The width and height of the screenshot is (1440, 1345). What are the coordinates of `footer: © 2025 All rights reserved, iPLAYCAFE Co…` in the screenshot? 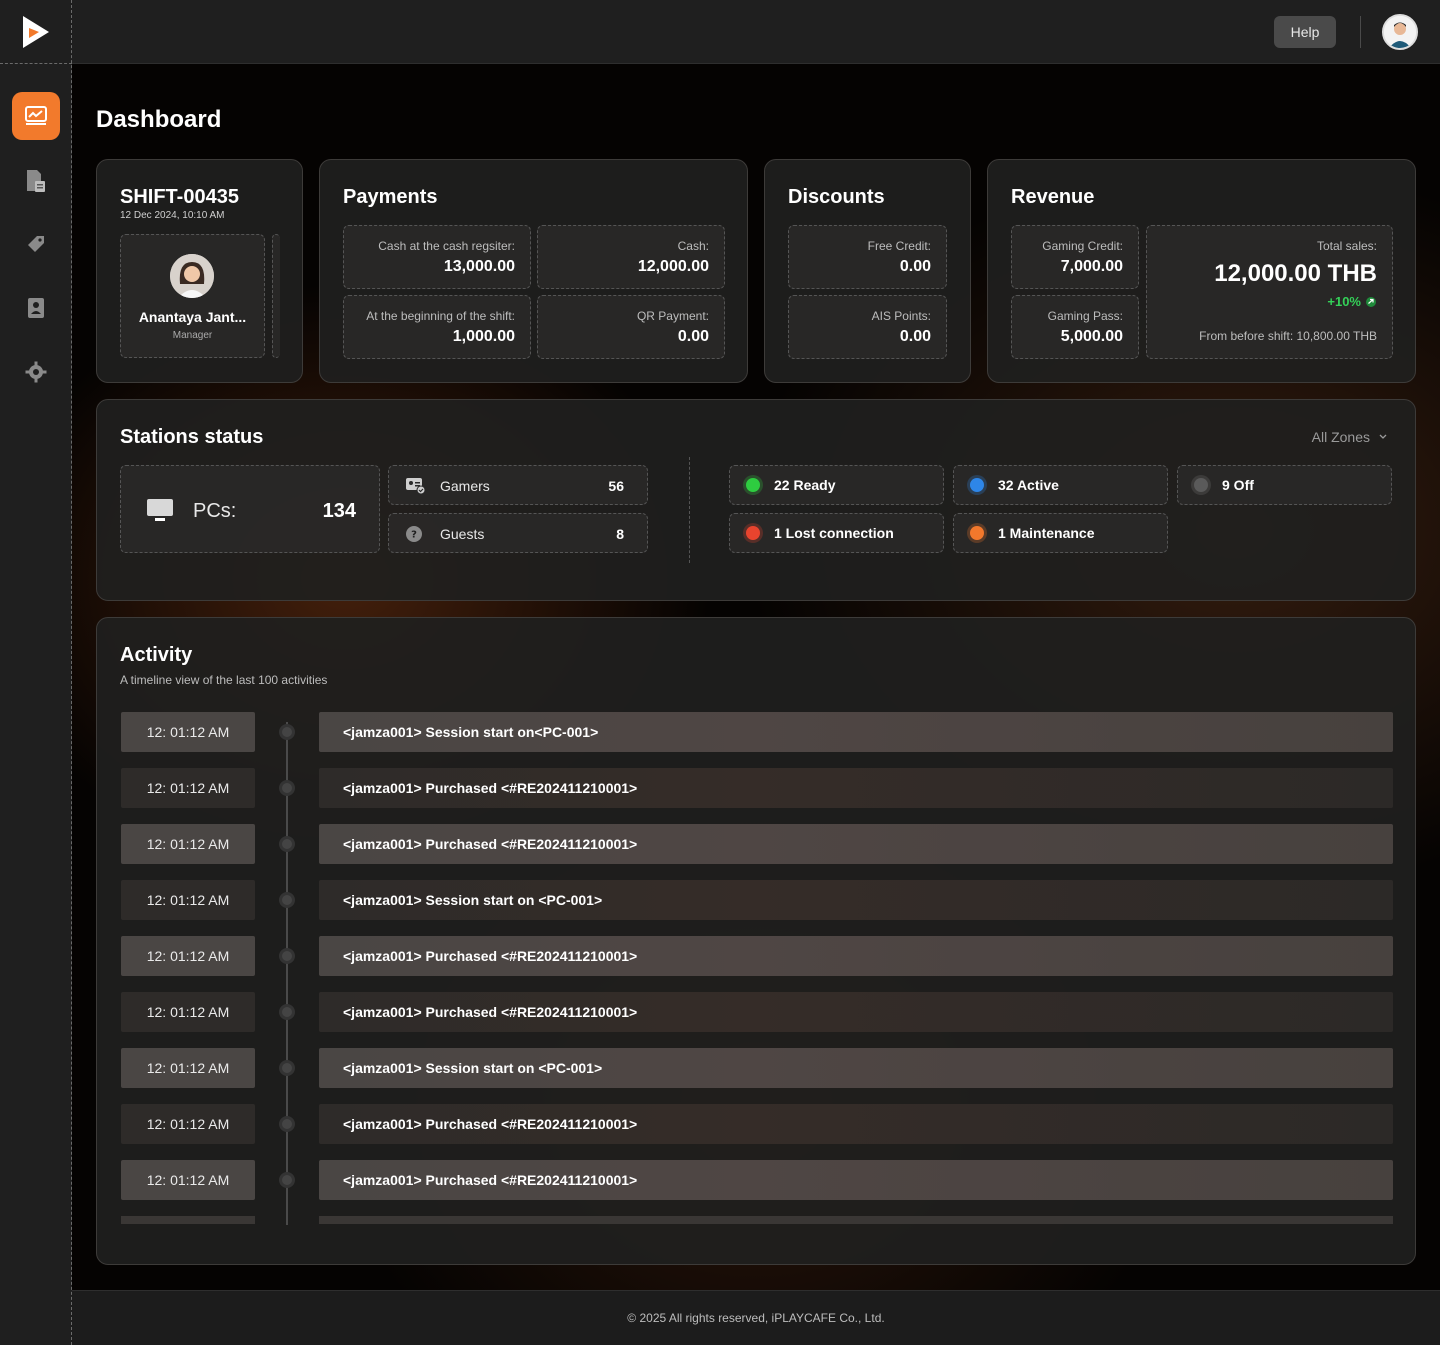 It's located at (756, 1317).